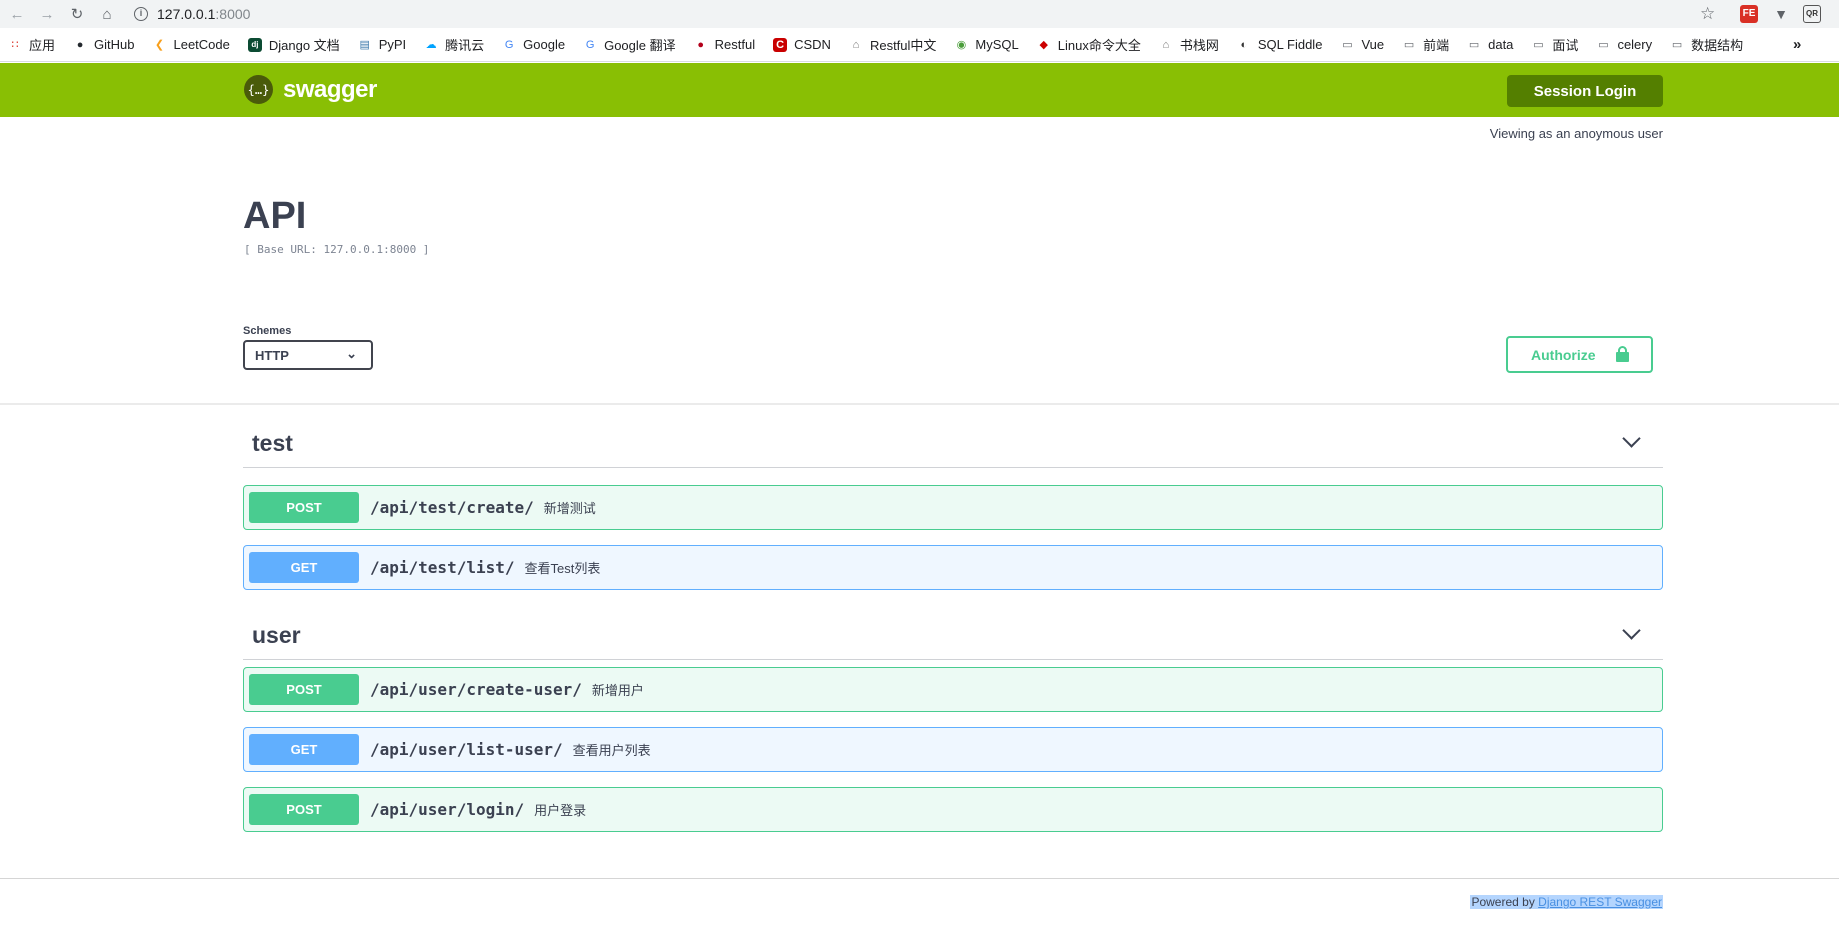 The image size is (1839, 928). Describe the element at coordinates (1600, 902) in the screenshot. I see `django-rest-swagger-link: Django REST Swagger` at that location.